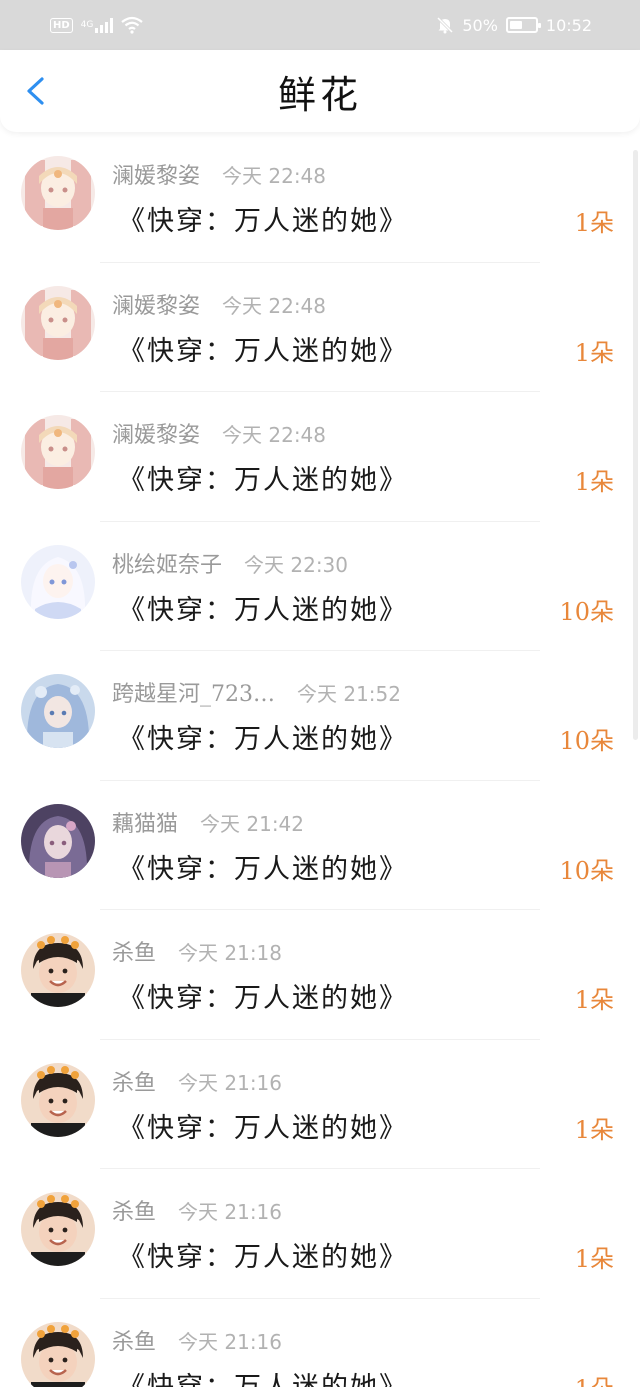 The height and width of the screenshot is (1387, 640). What do you see at coordinates (58, 581) in the screenshot?
I see `avatar-anime-white` at bounding box center [58, 581].